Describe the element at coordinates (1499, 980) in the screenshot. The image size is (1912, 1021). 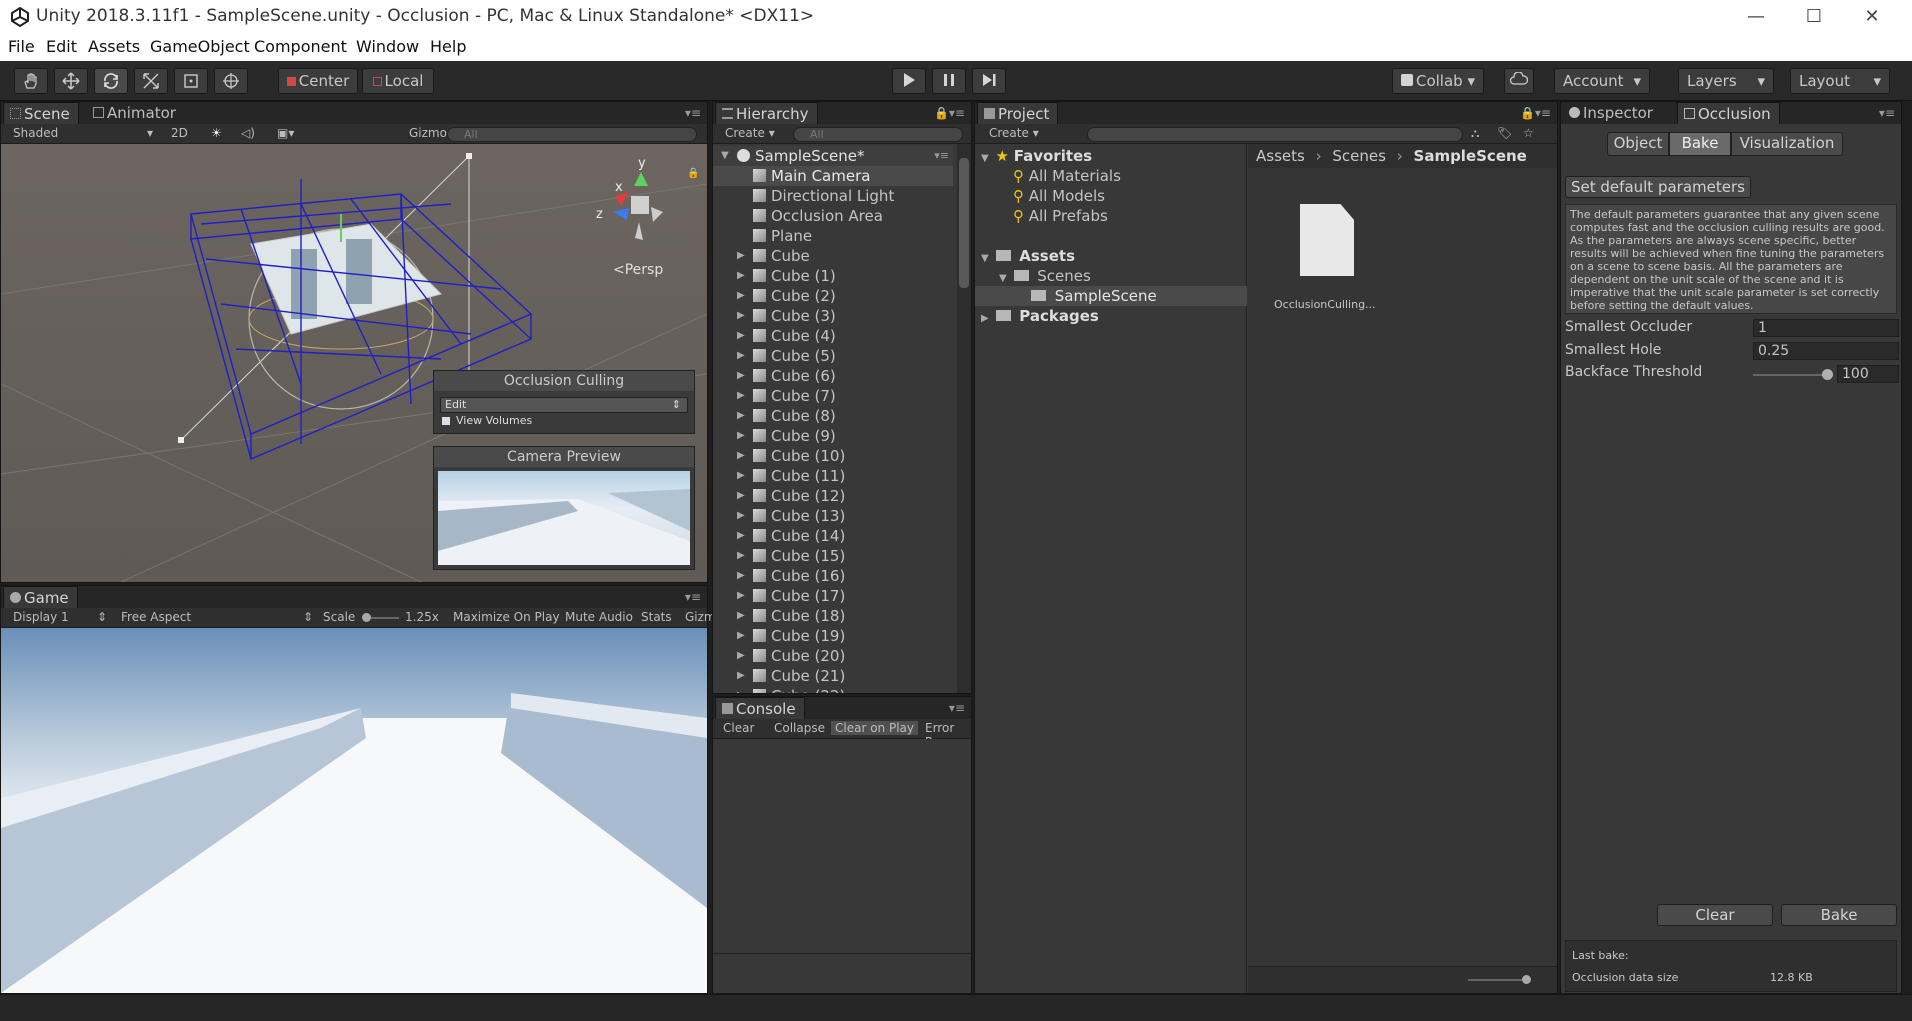
I see `icon-size-slider` at that location.